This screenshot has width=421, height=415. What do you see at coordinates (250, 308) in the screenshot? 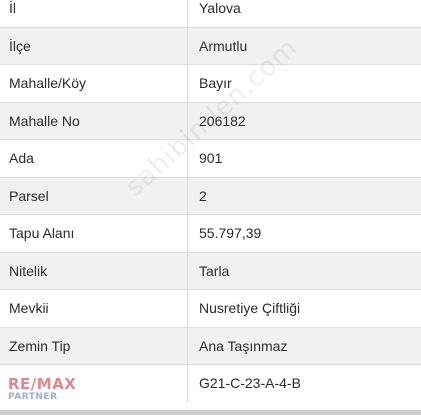
I see `value-mevkii: Nusretiye Çiftliği` at bounding box center [250, 308].